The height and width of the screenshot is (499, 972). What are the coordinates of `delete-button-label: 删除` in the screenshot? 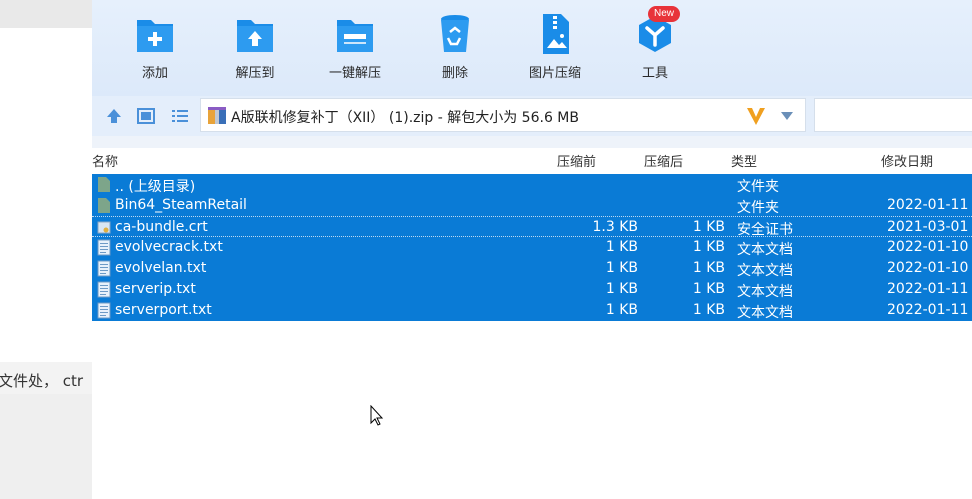 It's located at (454, 73).